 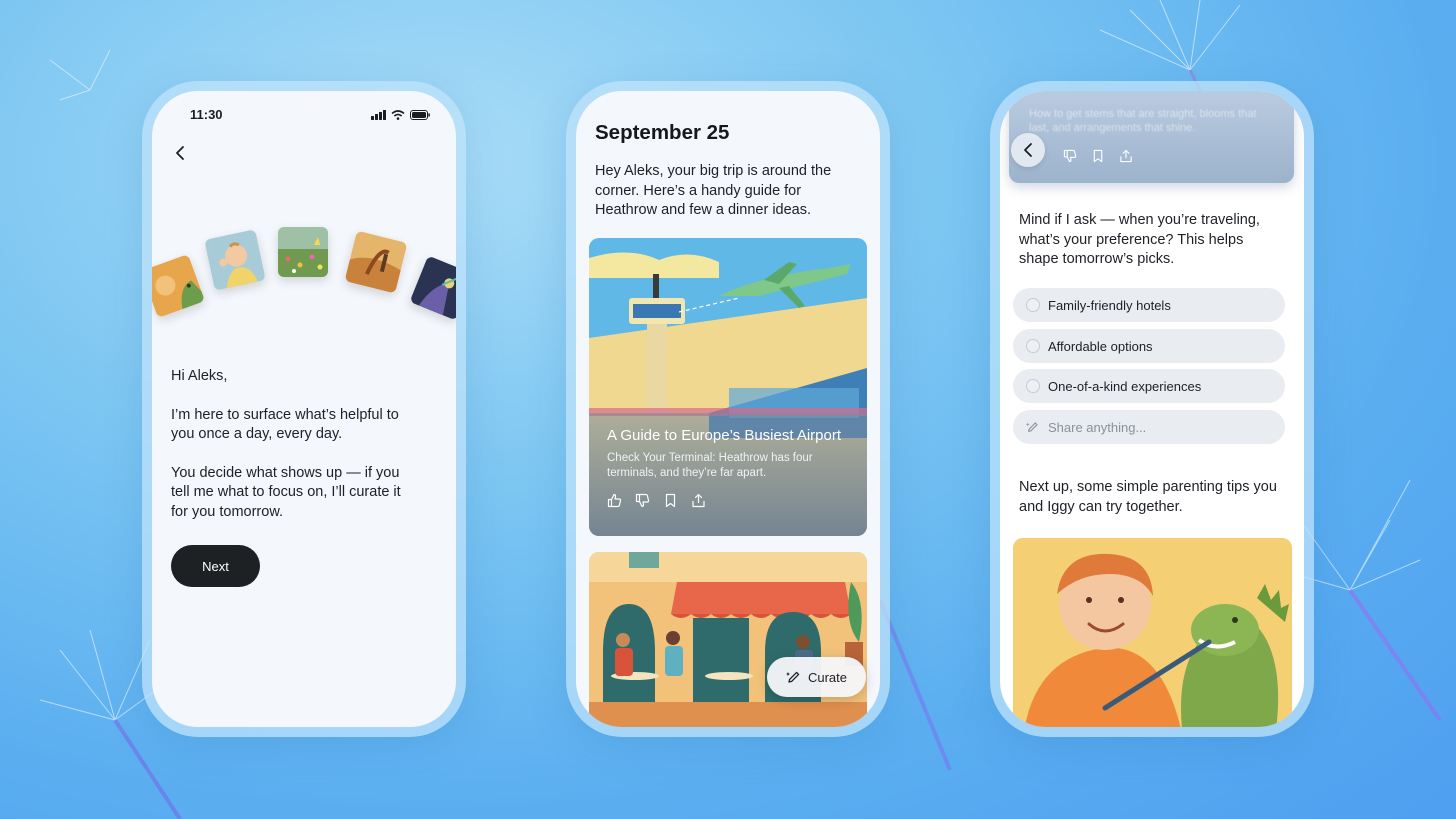 I want to click on thumbnail-dinosaur, so click(x=179, y=286).